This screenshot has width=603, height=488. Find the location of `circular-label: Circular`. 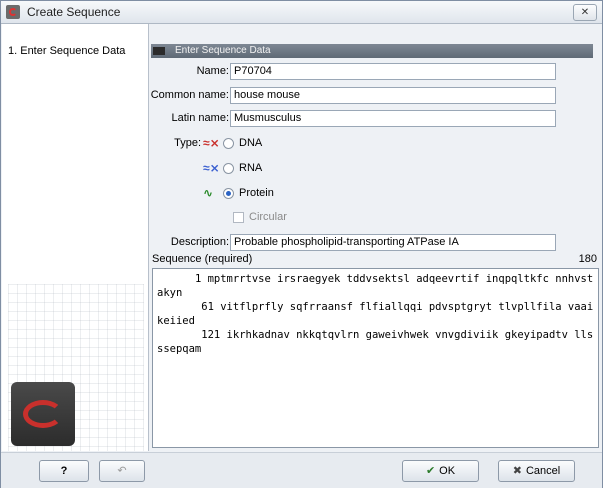

circular-label: Circular is located at coordinates (268, 217).